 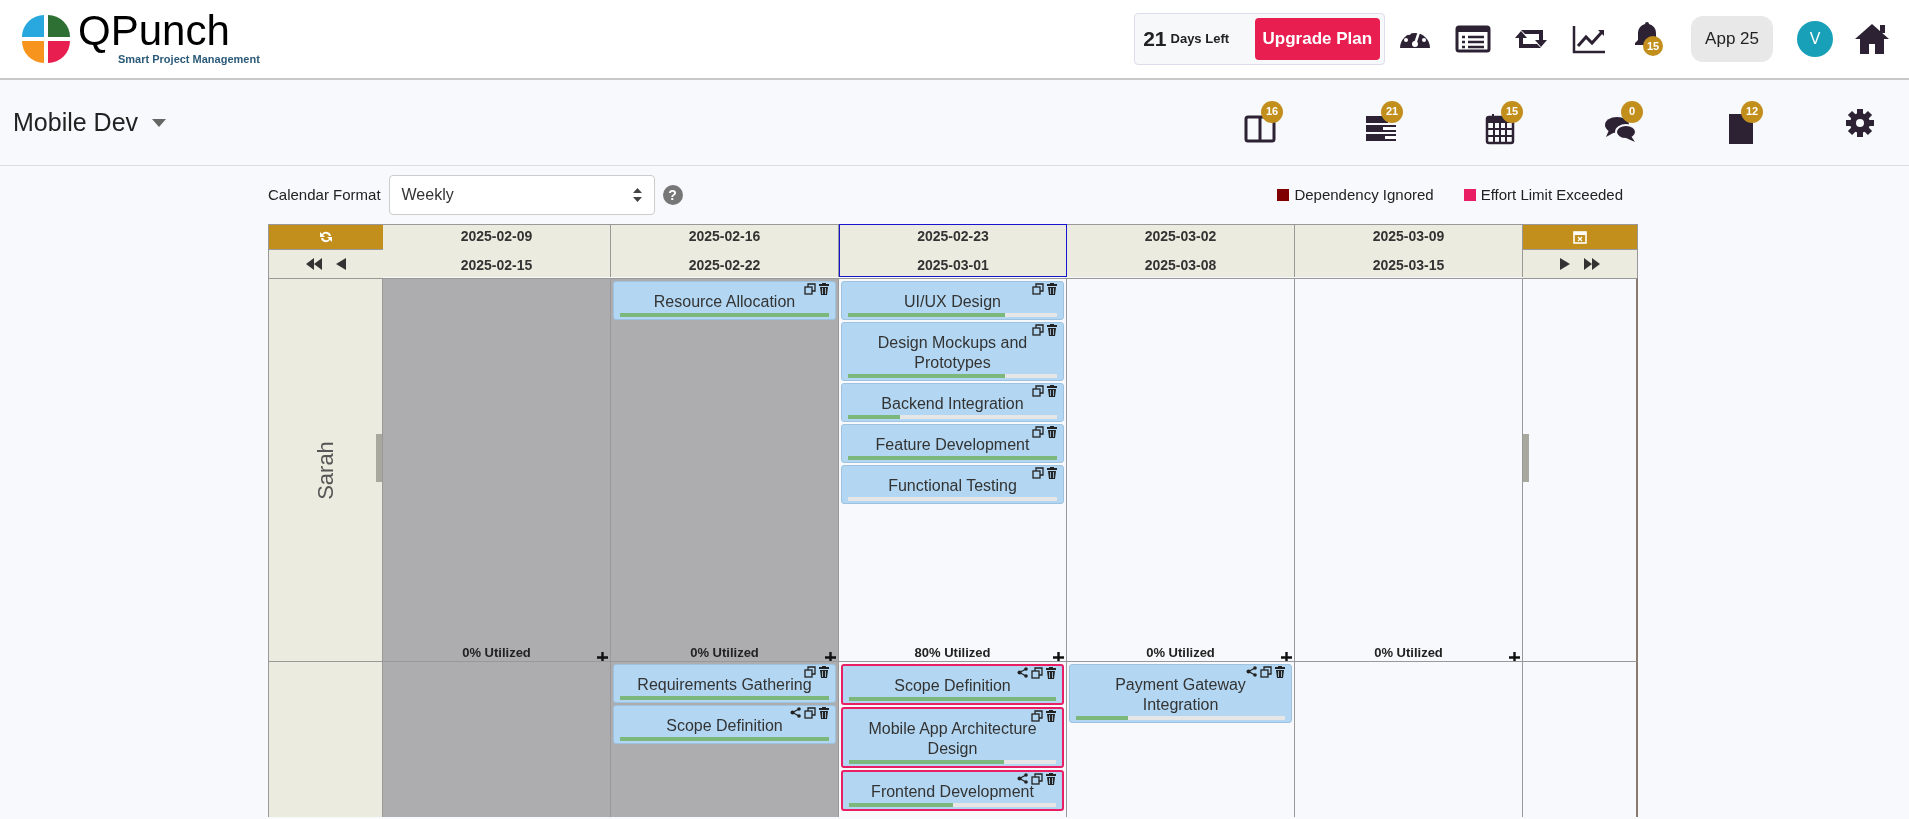 I want to click on calendar-format-select: Weekly, so click(x=521, y=195).